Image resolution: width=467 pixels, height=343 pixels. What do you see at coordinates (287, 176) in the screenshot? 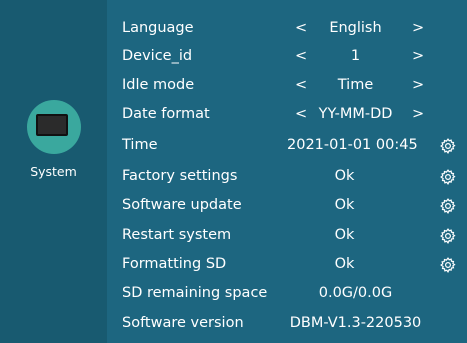
I see `setting-row-factory-settings: Factory settings Ok` at bounding box center [287, 176].